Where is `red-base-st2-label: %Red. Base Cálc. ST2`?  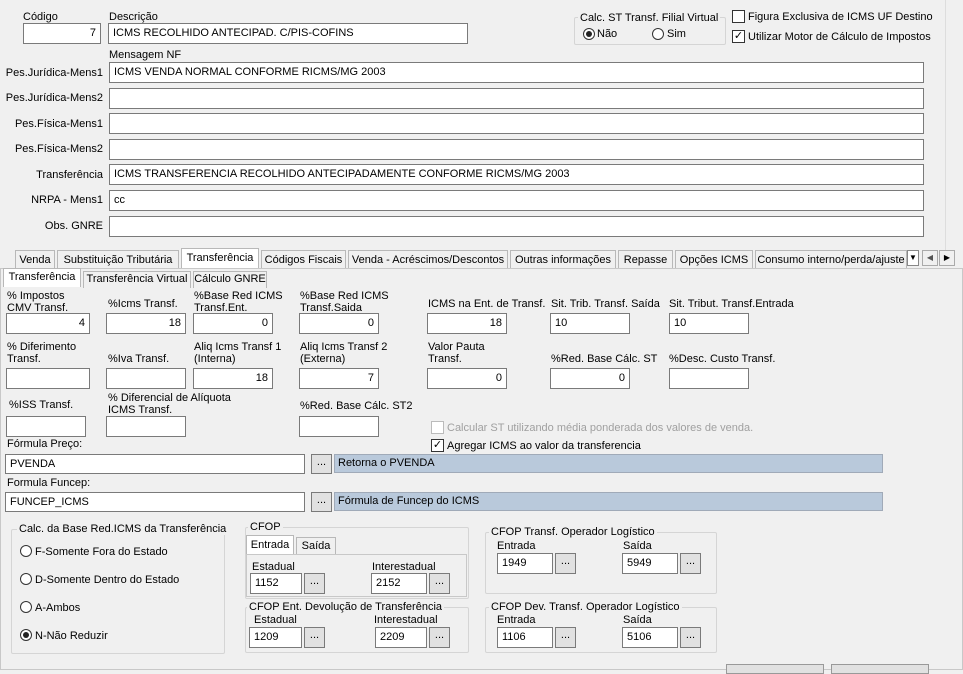
red-base-st2-label: %Red. Base Cálc. ST2 is located at coordinates (356, 406).